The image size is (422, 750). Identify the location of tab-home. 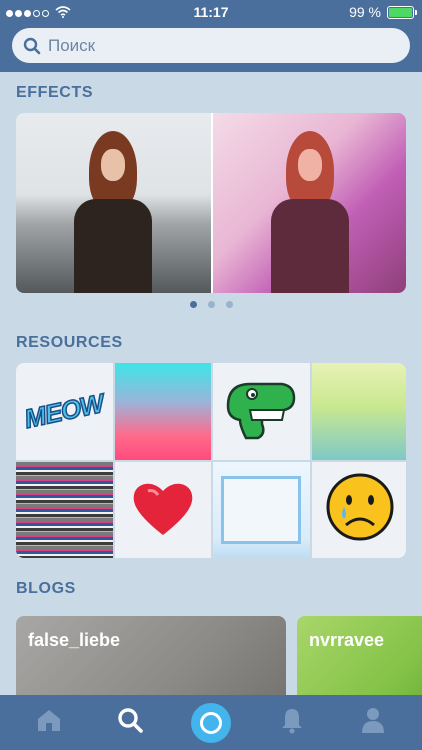
(49, 723).